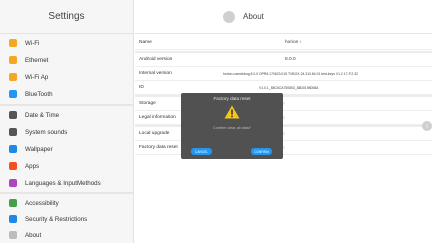 This screenshot has height=243, width=432. What do you see at coordinates (66, 17) in the screenshot?
I see `sidebar-title: Settings` at bounding box center [66, 17].